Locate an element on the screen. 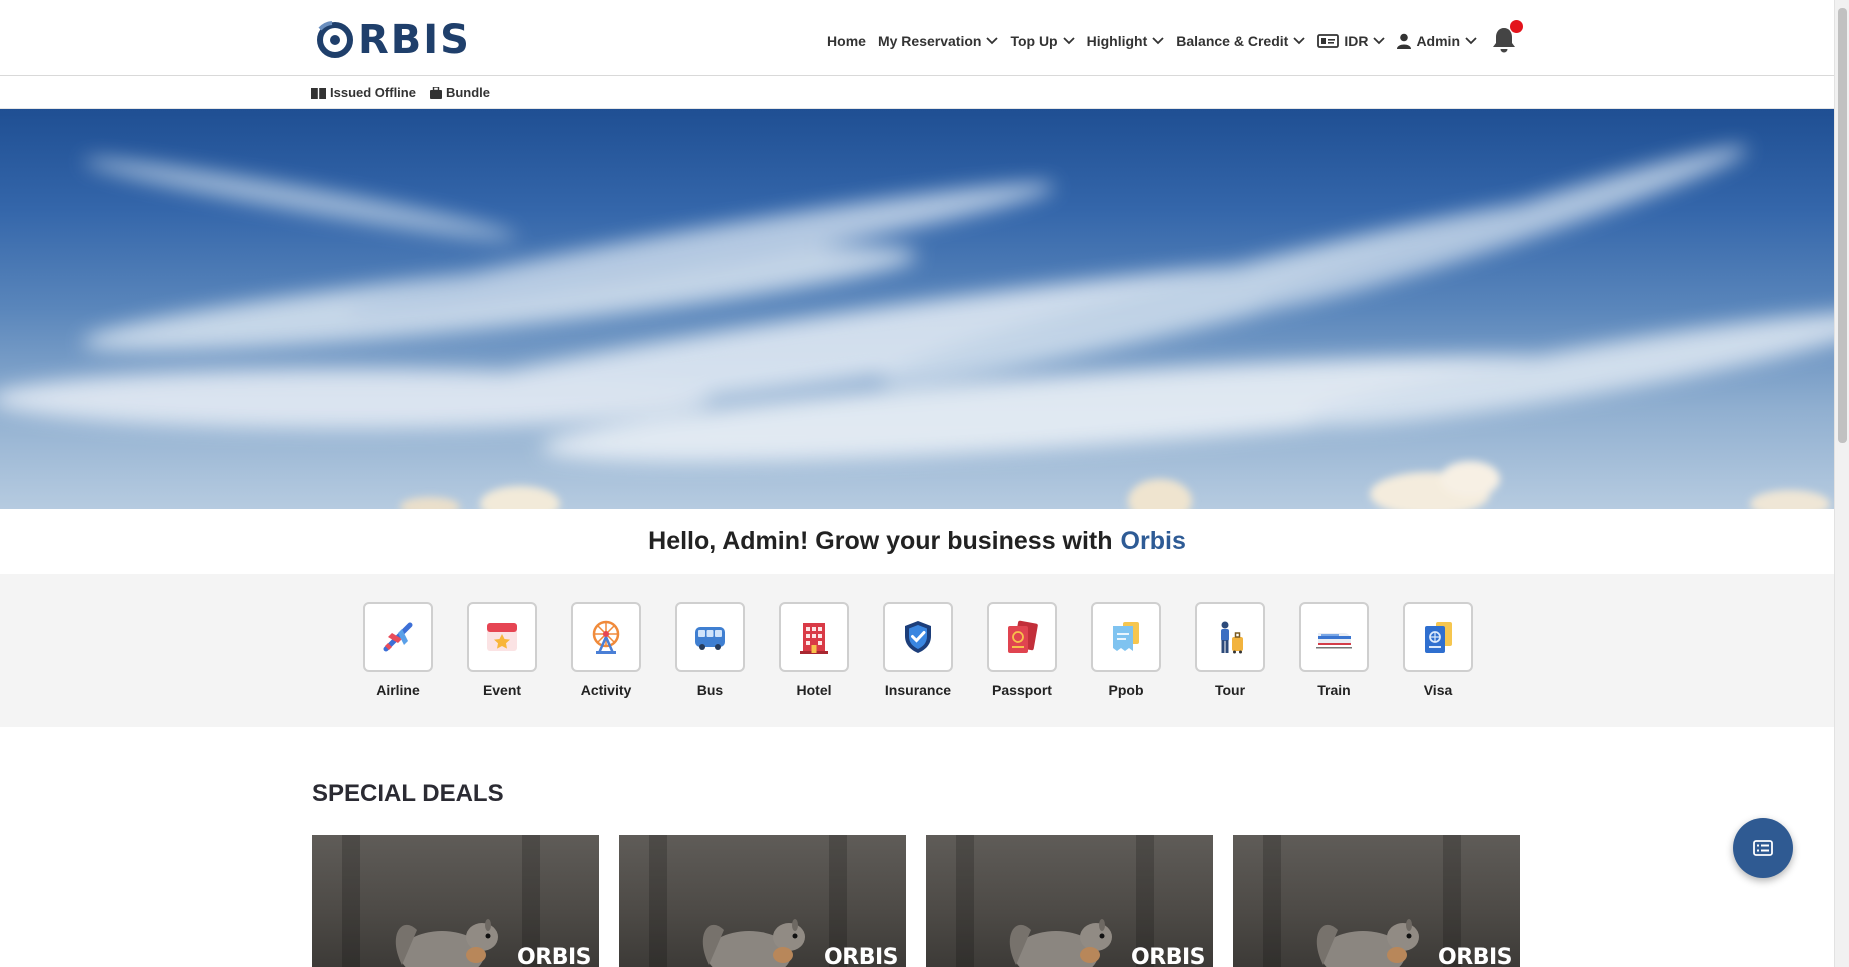 The width and height of the screenshot is (1849, 967). service-hotel: Hotel is located at coordinates (814, 650).